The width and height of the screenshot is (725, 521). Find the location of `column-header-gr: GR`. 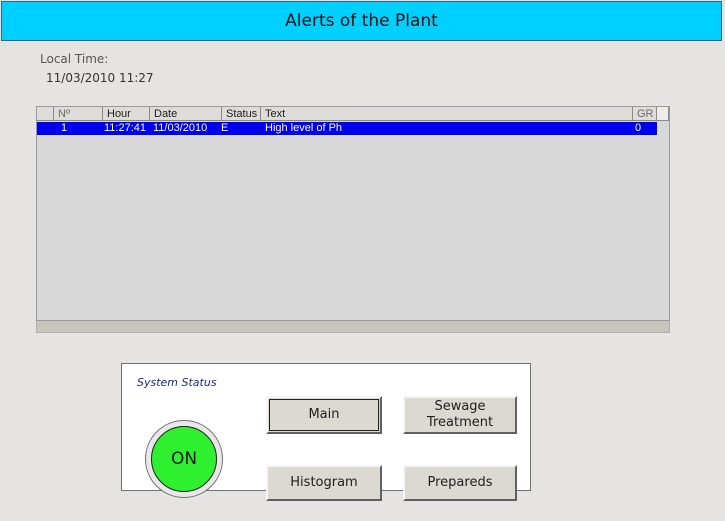

column-header-gr: GR is located at coordinates (645, 114).